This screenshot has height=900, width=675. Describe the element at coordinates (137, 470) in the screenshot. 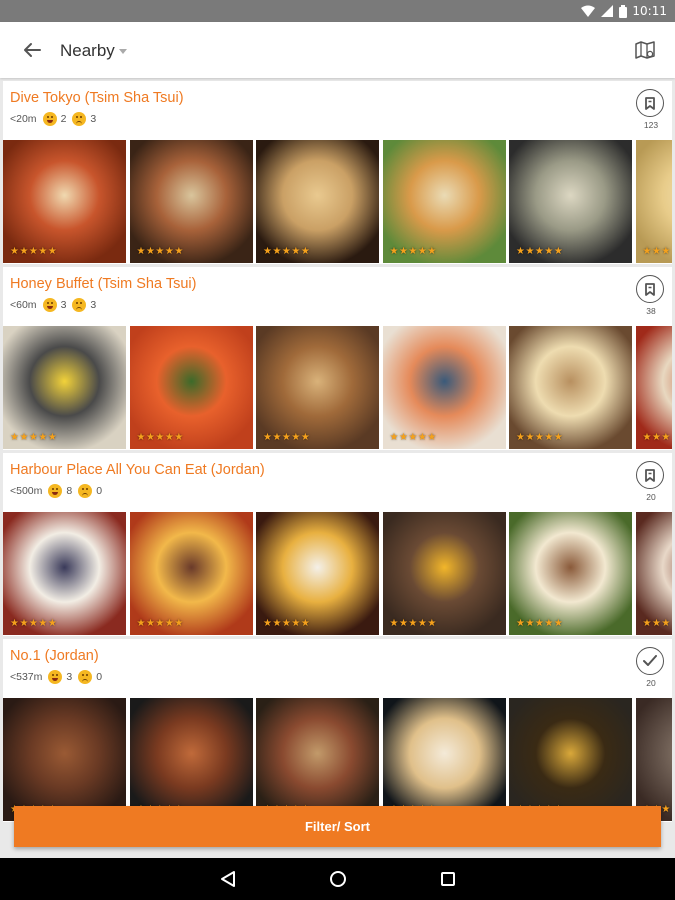

I see `restaurant-name: Harbour Place All You Can Eat (Jordan)` at that location.